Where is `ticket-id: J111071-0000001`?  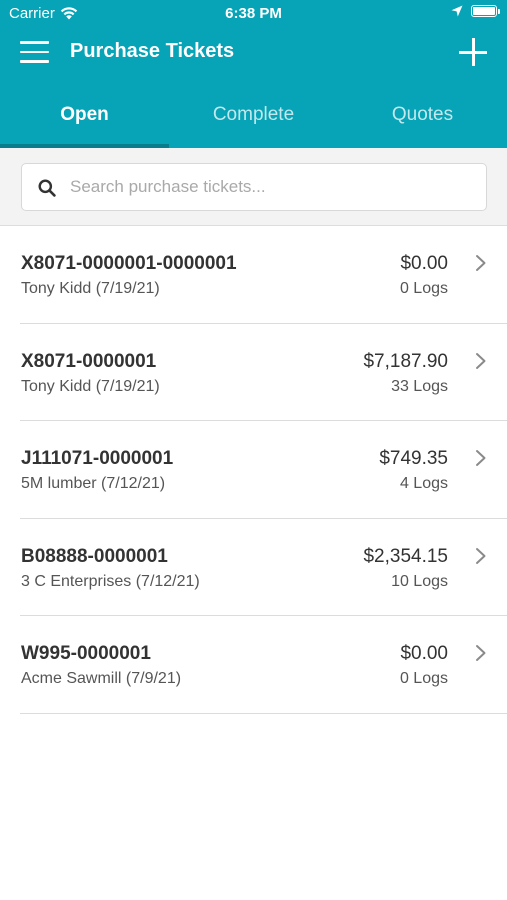
ticket-id: J111071-0000001 is located at coordinates (97, 458).